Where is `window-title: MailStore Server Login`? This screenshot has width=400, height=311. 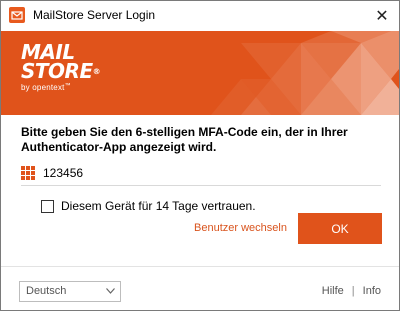
window-title: MailStore Server Login is located at coordinates (94, 15).